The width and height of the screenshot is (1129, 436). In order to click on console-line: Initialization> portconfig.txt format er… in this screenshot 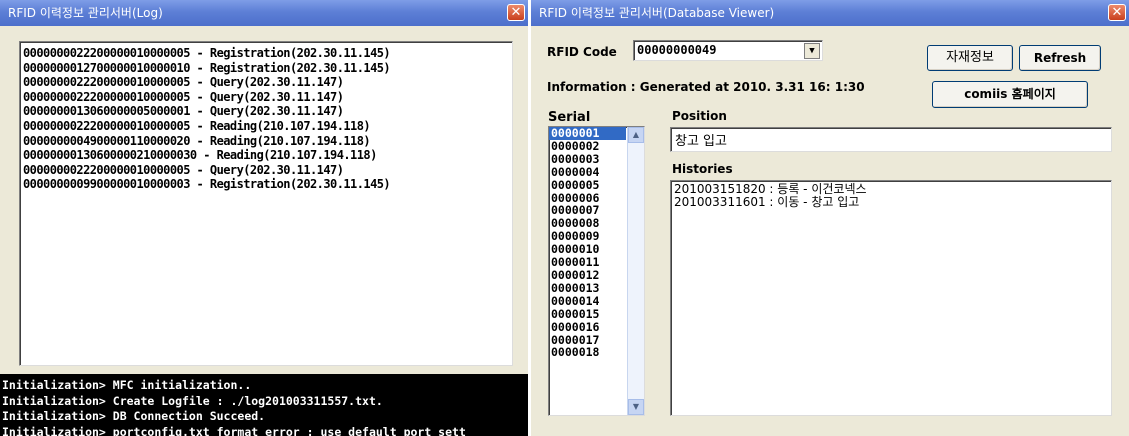, I will do `click(234, 430)`.